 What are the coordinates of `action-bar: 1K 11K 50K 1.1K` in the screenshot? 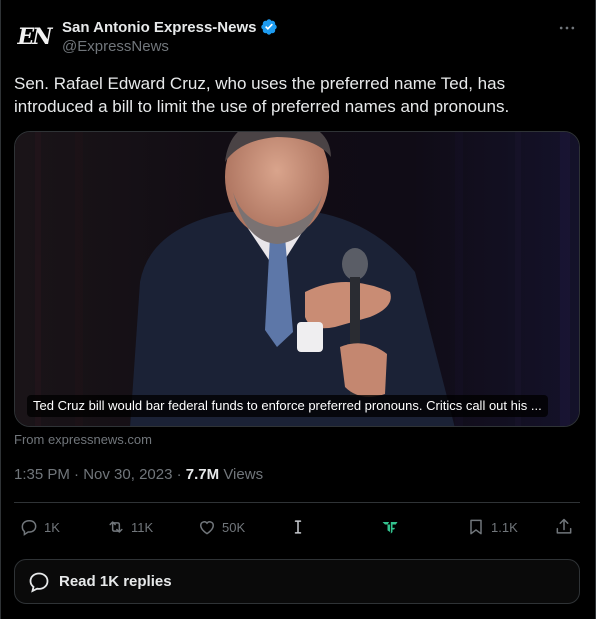 It's located at (297, 527).